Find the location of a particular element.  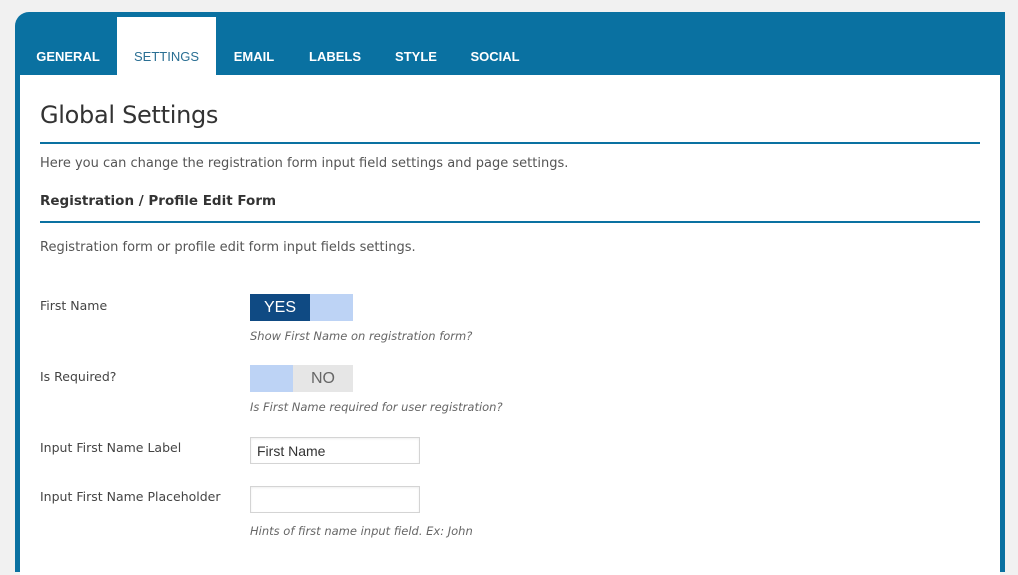

tab-social: SOCIAL is located at coordinates (495, 46).